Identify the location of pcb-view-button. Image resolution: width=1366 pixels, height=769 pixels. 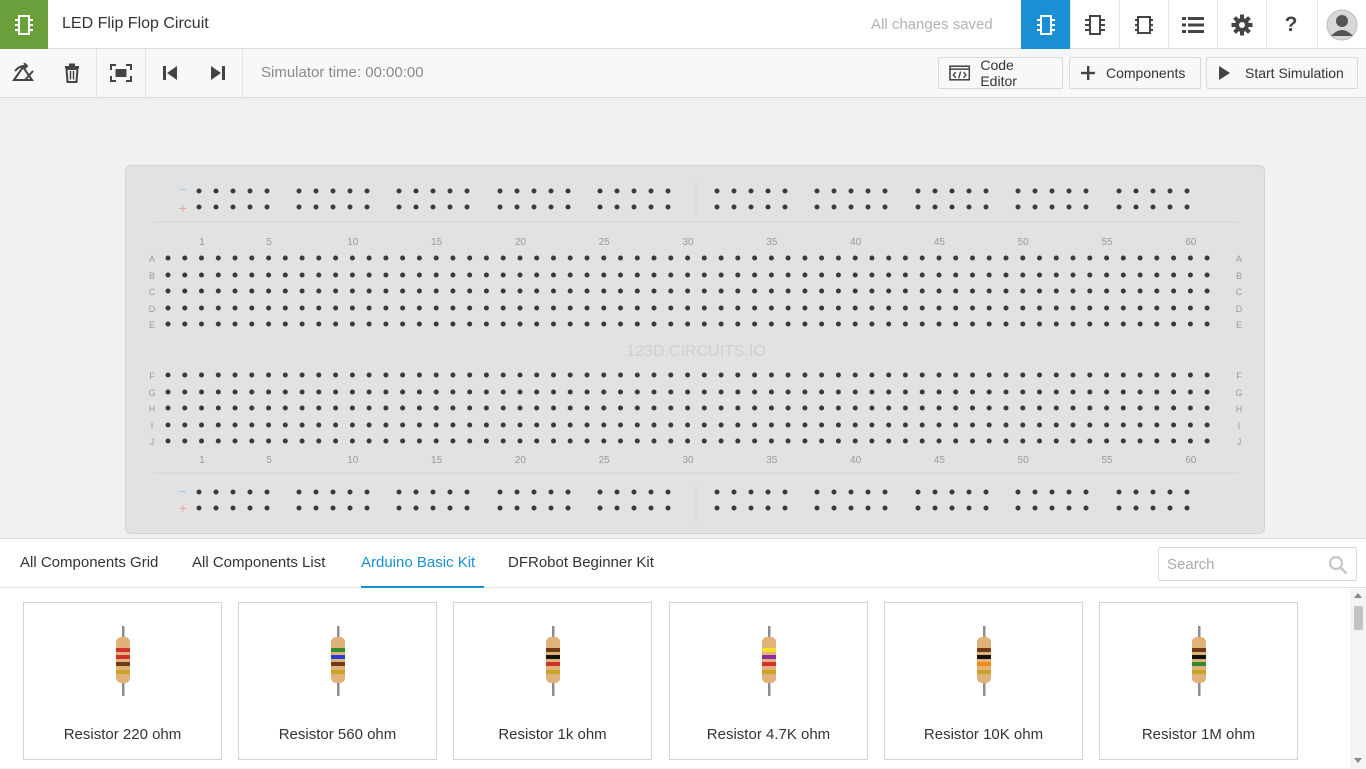
(1143, 24).